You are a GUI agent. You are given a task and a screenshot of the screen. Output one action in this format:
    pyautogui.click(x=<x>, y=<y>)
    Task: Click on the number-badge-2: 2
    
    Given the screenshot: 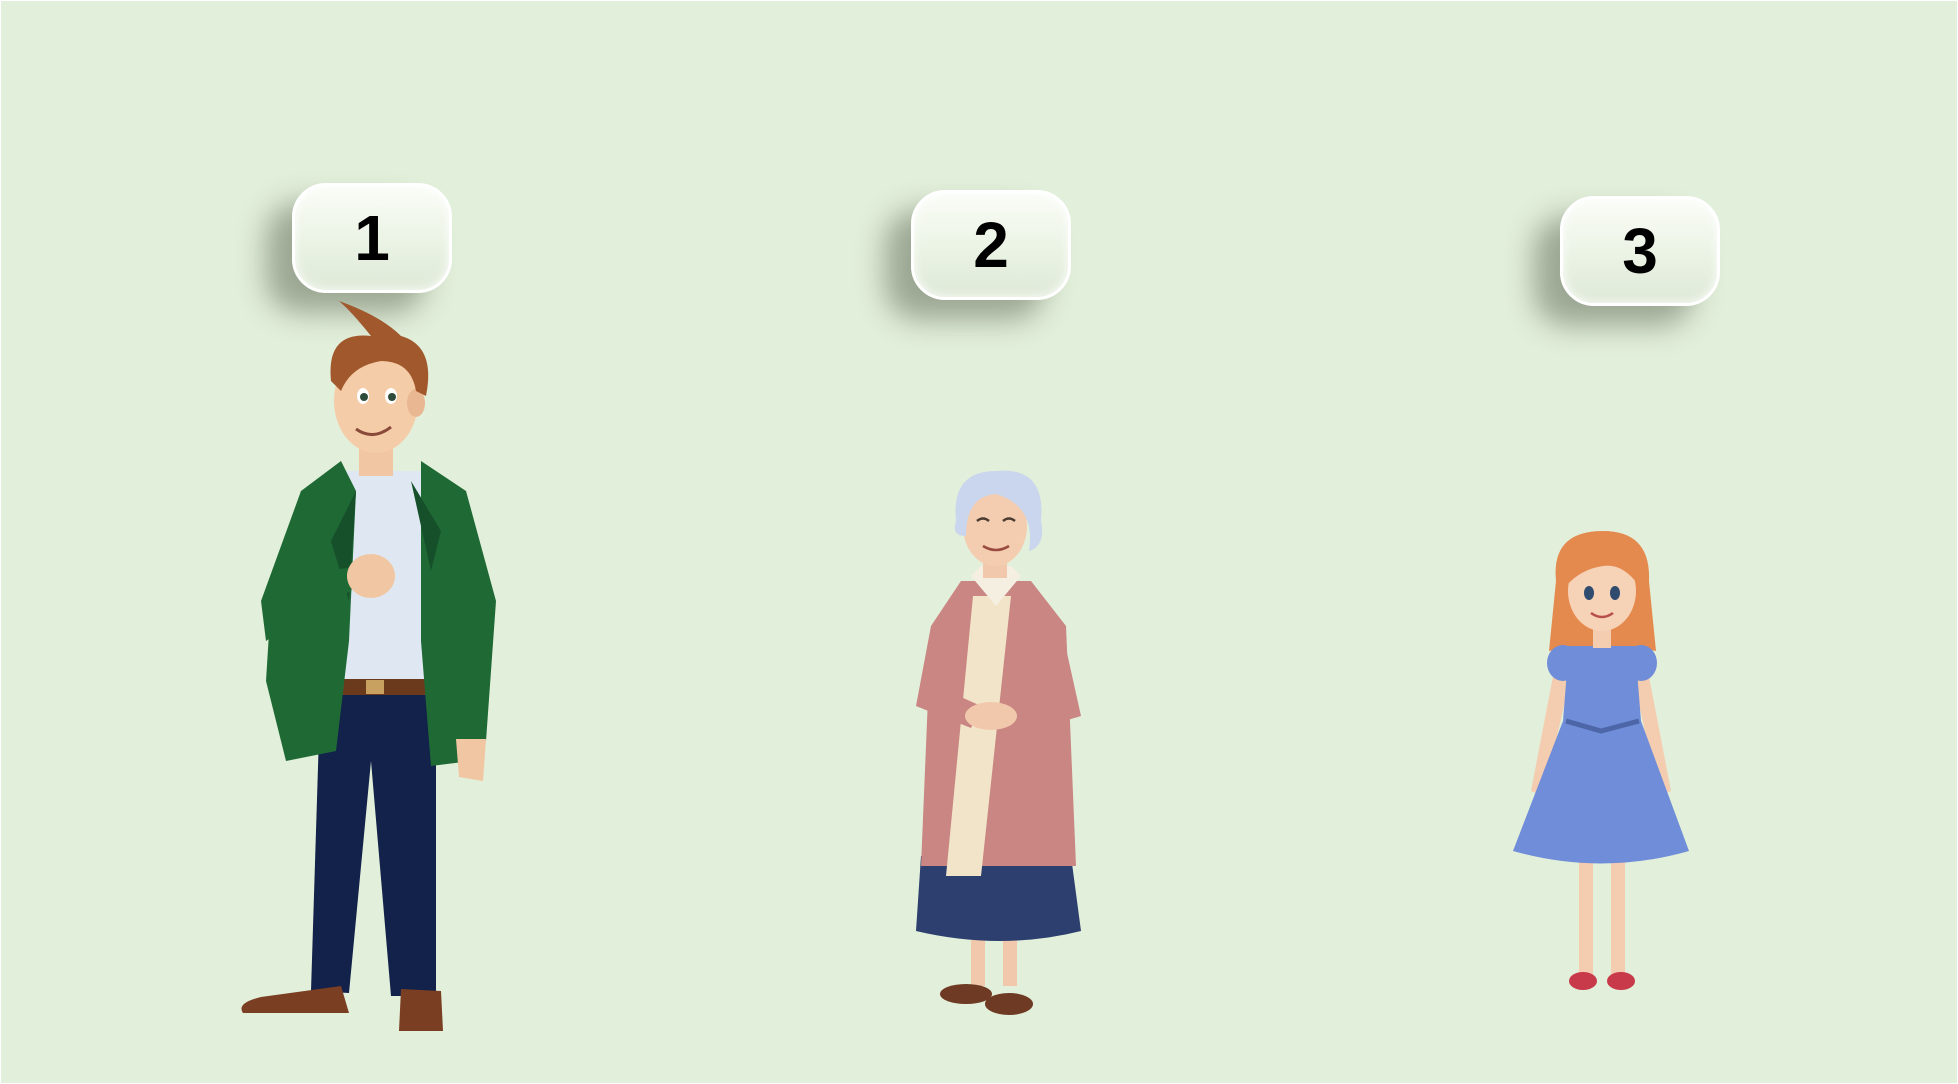 What is the action you would take?
    pyautogui.click(x=991, y=245)
    